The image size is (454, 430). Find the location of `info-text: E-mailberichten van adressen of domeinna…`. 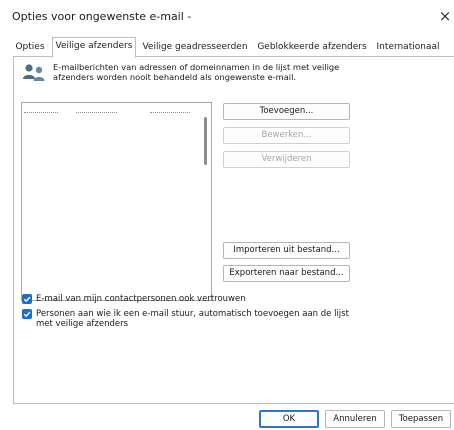

info-text: E-mailberichten van adressen of domeinna… is located at coordinates (196, 72).